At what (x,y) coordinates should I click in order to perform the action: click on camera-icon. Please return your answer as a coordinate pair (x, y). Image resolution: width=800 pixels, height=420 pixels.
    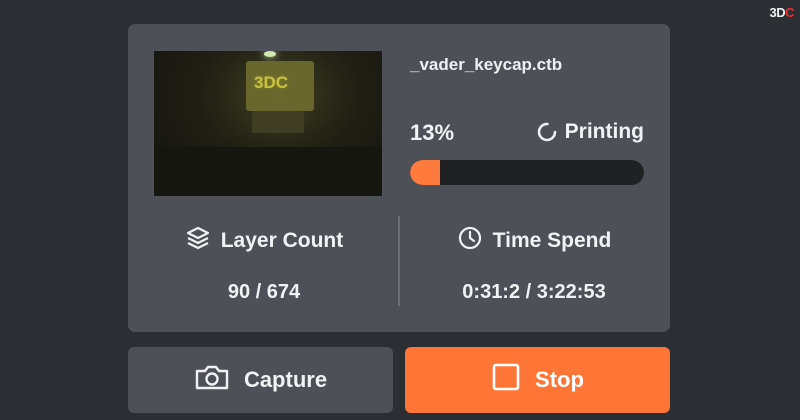
    Looking at the image, I should click on (212, 380).